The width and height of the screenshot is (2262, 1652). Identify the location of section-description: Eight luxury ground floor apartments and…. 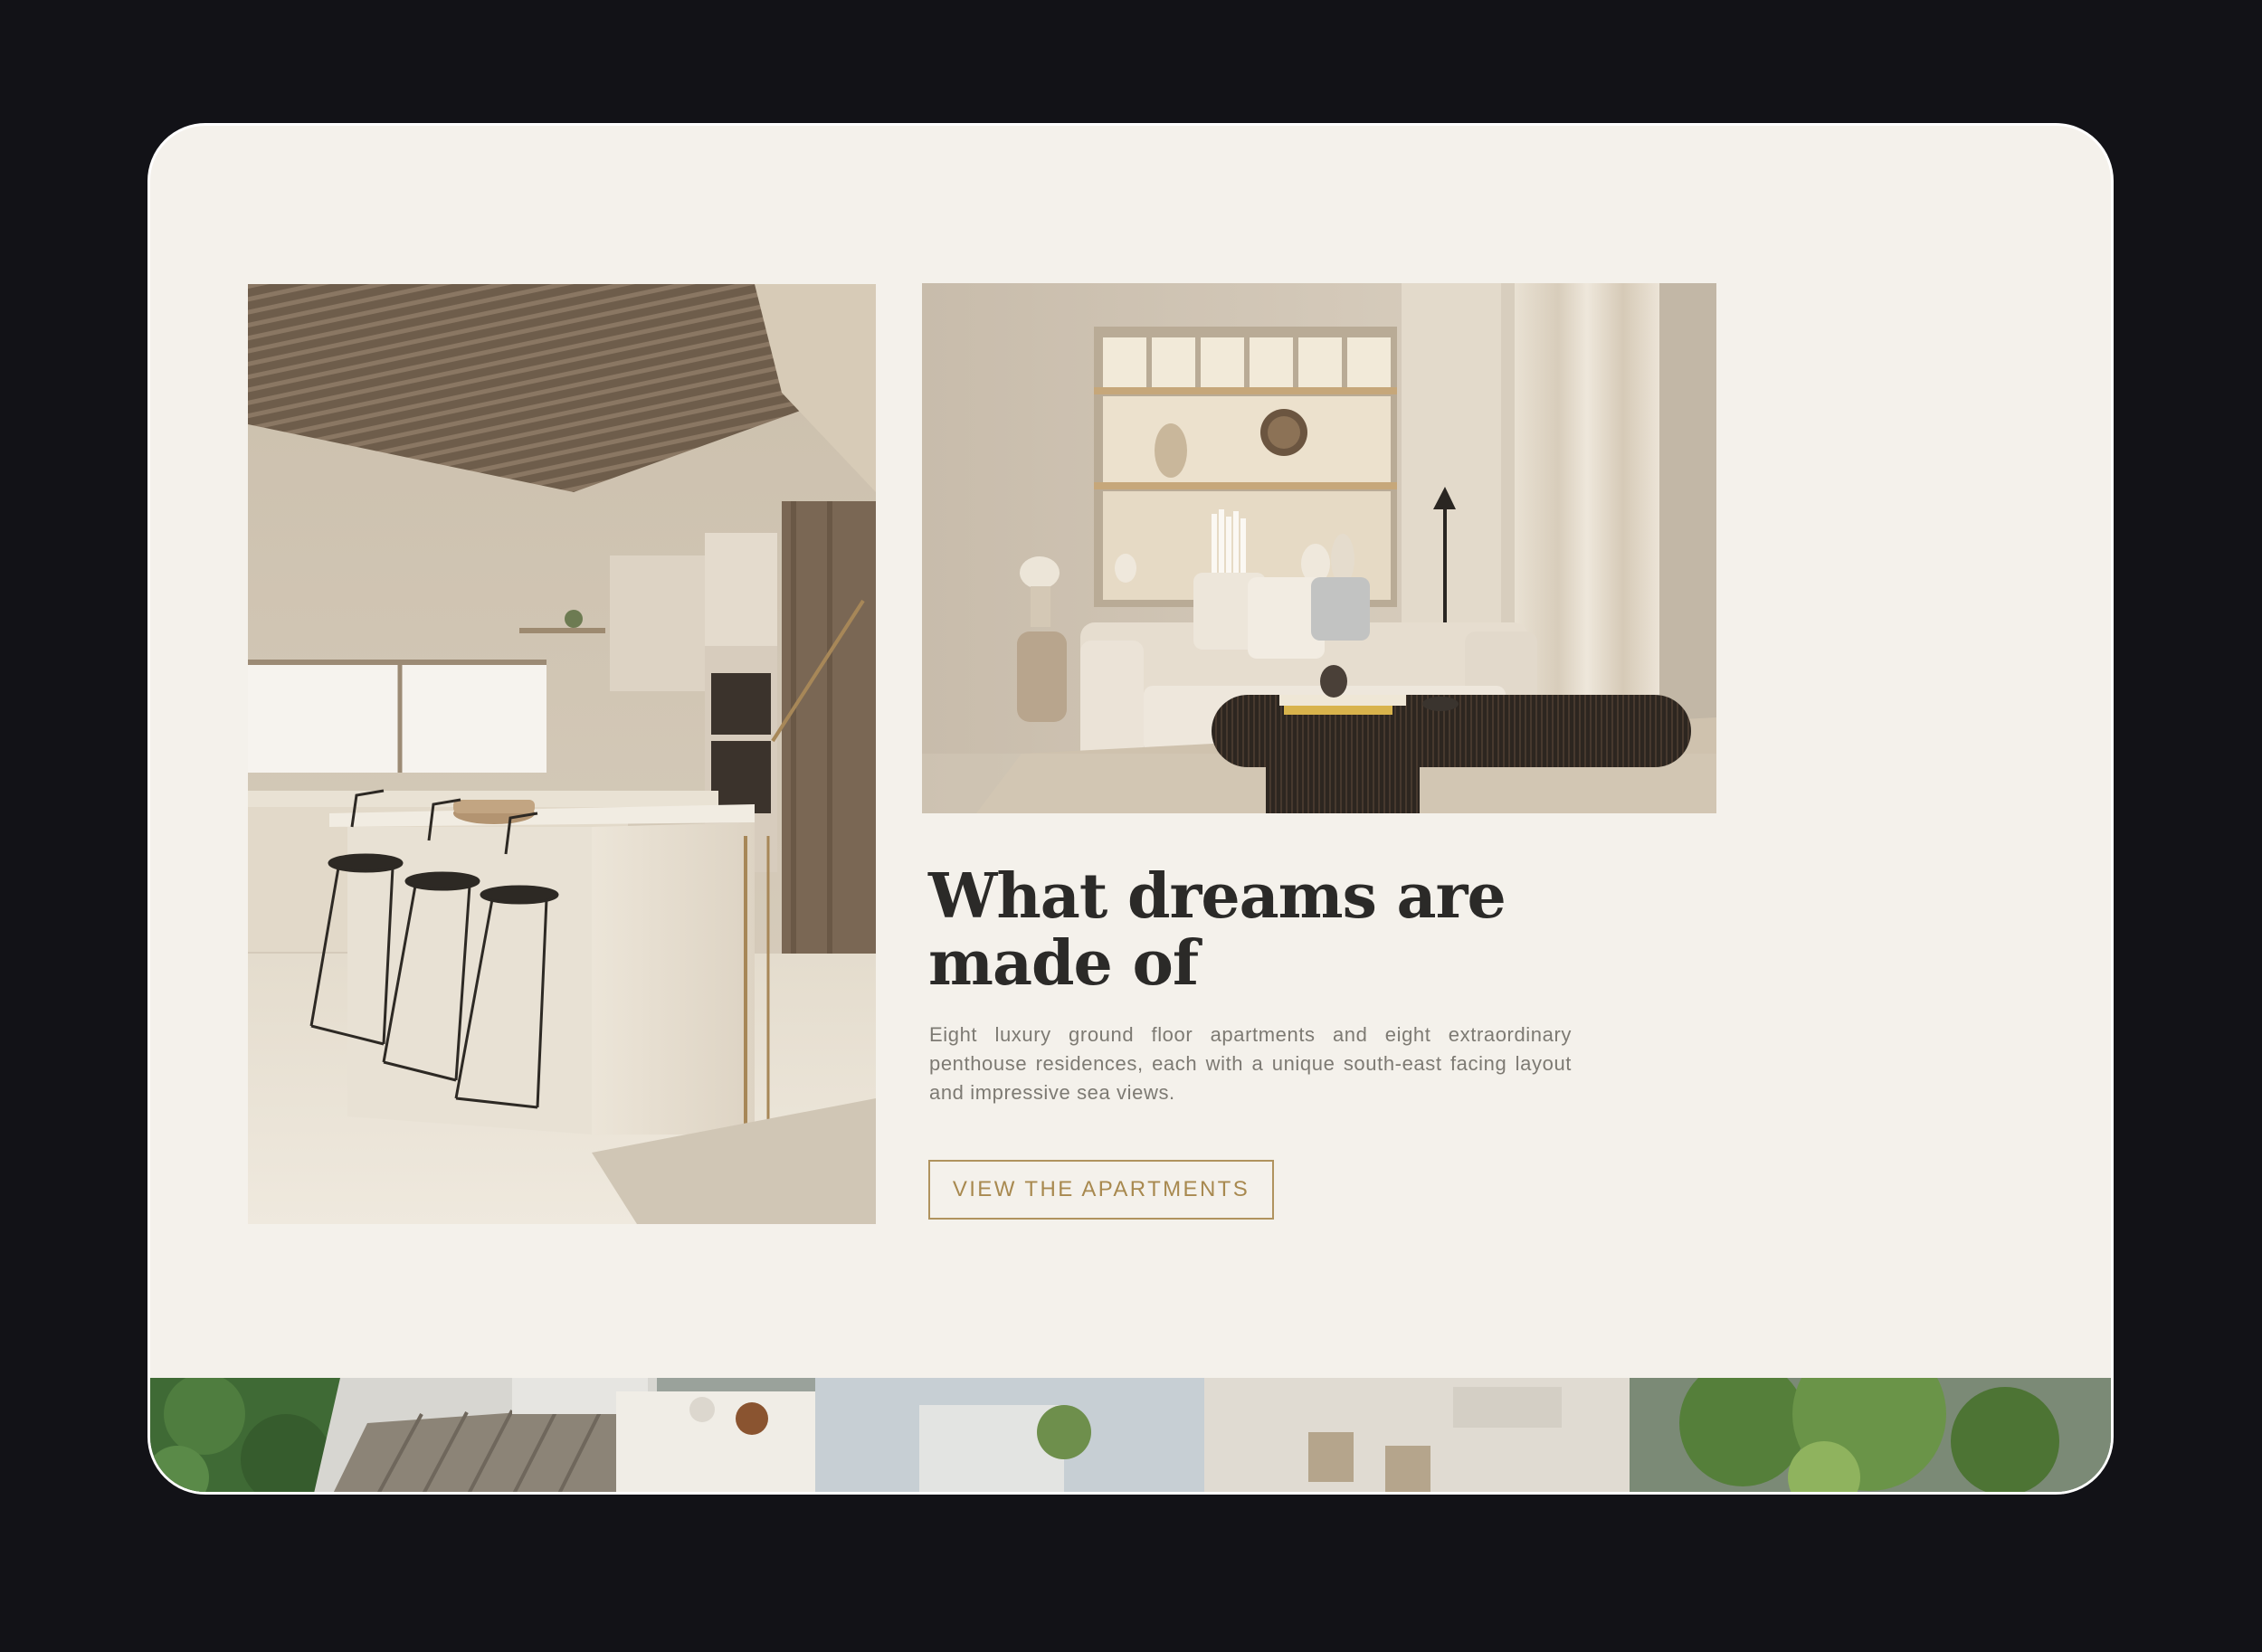
(1251, 1063).